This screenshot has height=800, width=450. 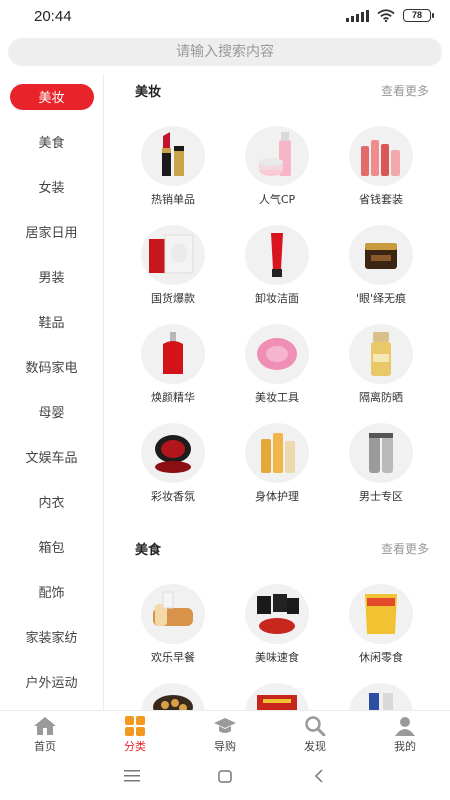 What do you see at coordinates (173, 614) in the screenshot?
I see `bread-icon` at bounding box center [173, 614].